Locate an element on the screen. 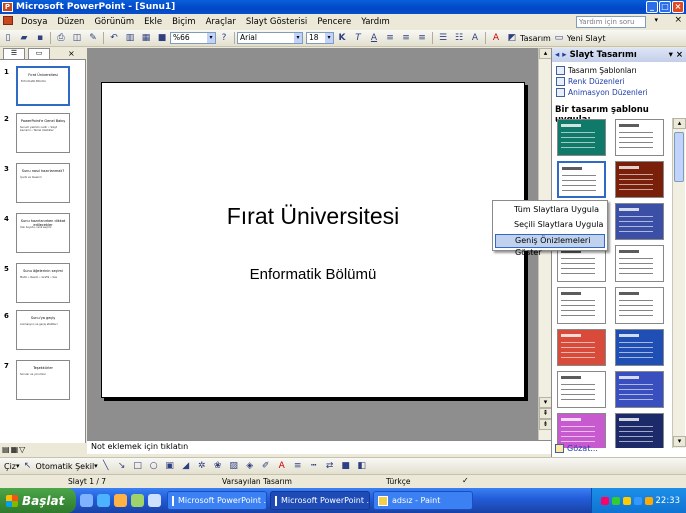 This screenshot has width=686, height=513. picture-icon: ▨ is located at coordinates (234, 466).